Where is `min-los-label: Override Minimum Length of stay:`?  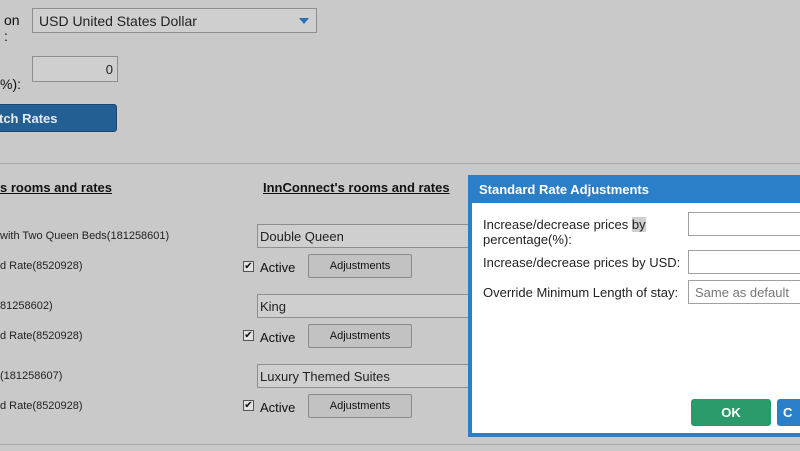
min-los-label: Override Minimum Length of stay: is located at coordinates (581, 292).